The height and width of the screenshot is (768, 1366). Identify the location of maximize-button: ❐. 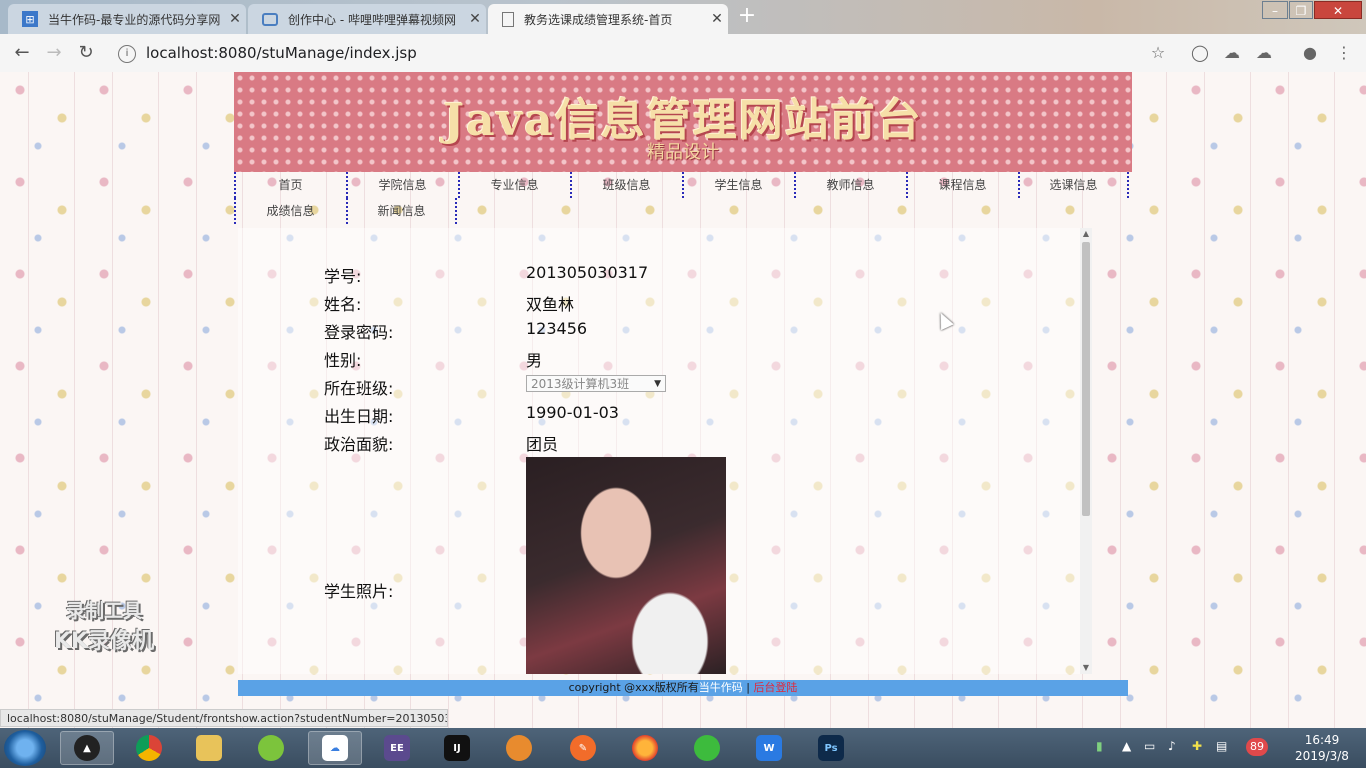
(1301, 10).